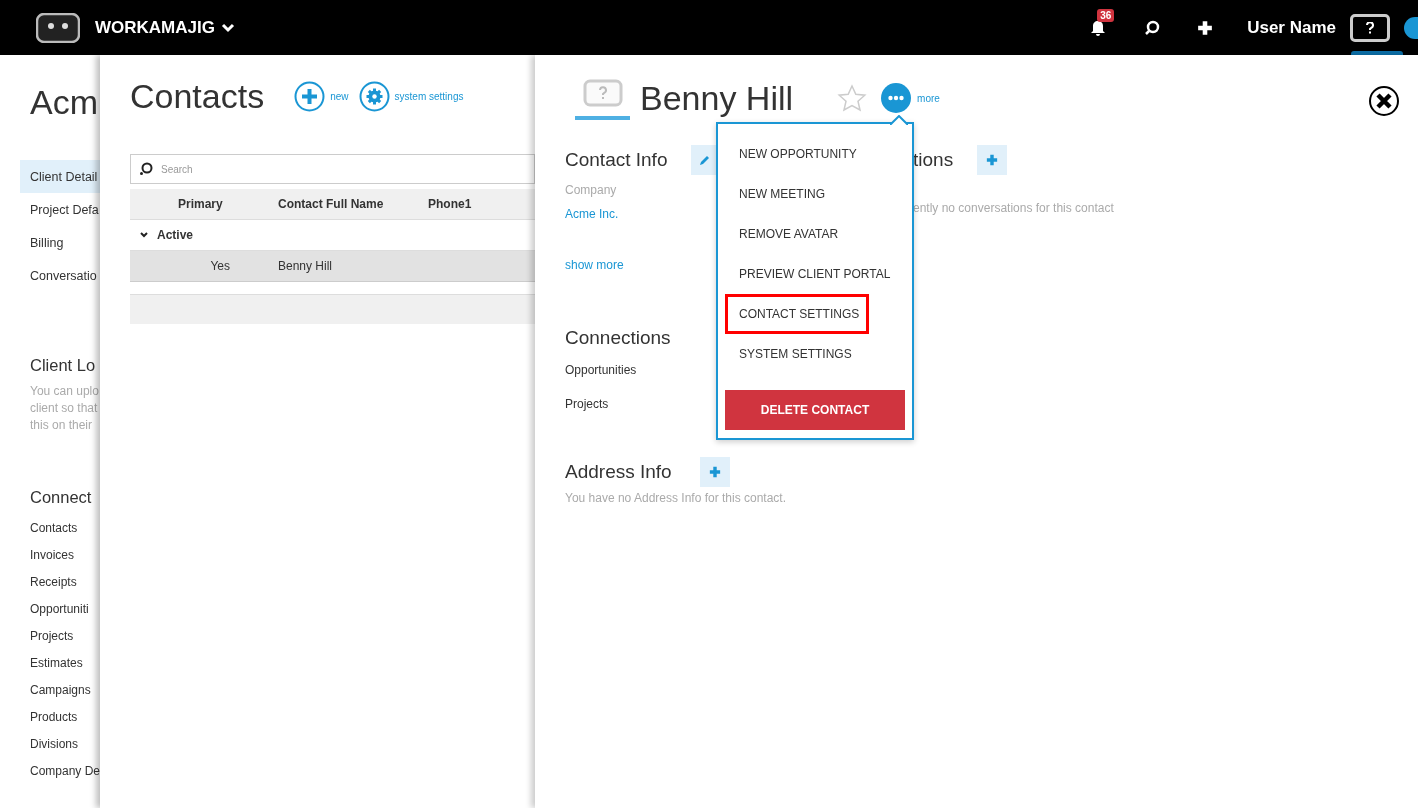  Describe the element at coordinates (814, 234) in the screenshot. I see `menu-item: REMOVE AVATAR` at that location.